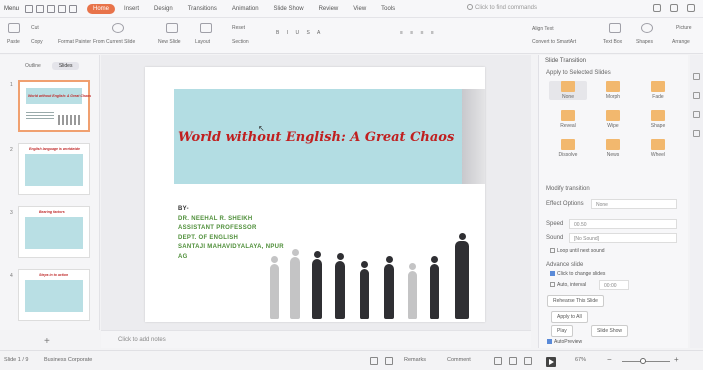 Image resolution: width=703 pixels, height=370 pixels. What do you see at coordinates (54, 149) in the screenshot?
I see `thumb-title: English language is worldwide` at bounding box center [54, 149].